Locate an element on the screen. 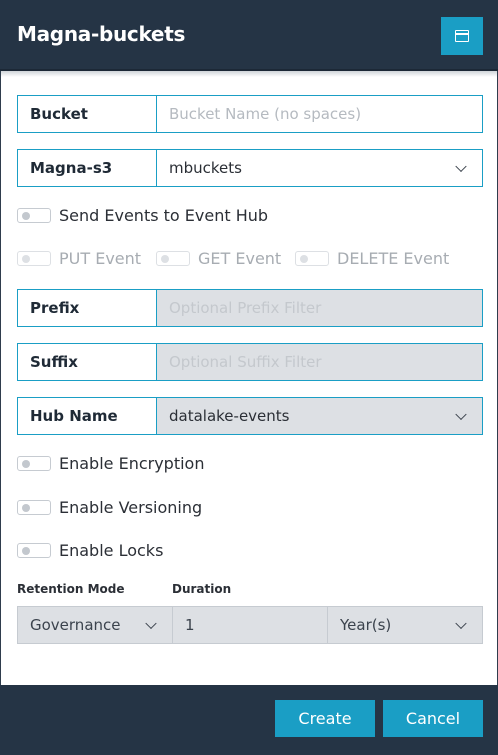 This screenshot has width=498, height=755. retention-row: Governance 1 Year(s) is located at coordinates (250, 625).